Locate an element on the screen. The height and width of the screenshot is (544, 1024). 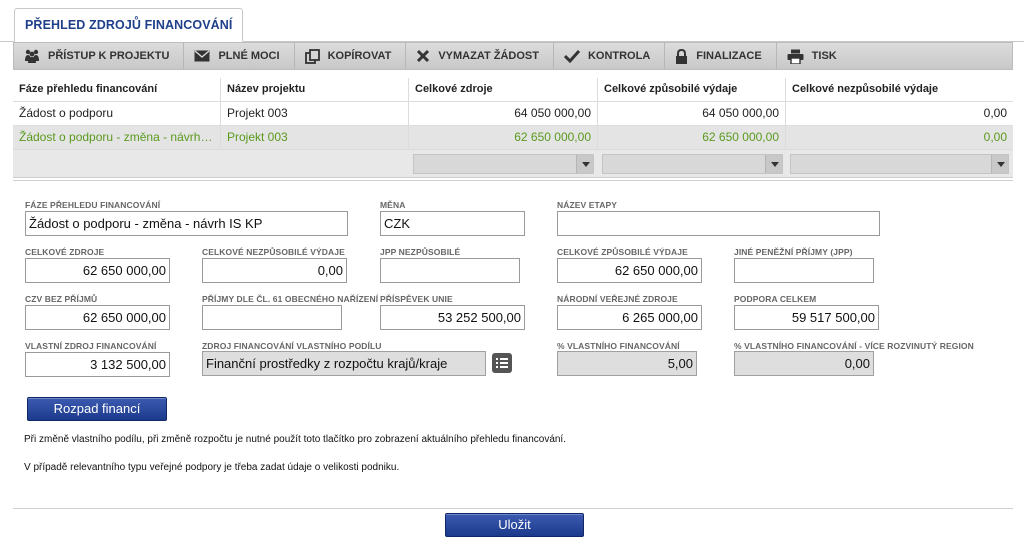
prijmy-label: PŘÍJMY DLE ČL. 61 OBECNÉHO NAŘÍZENÍ is located at coordinates (290, 299).